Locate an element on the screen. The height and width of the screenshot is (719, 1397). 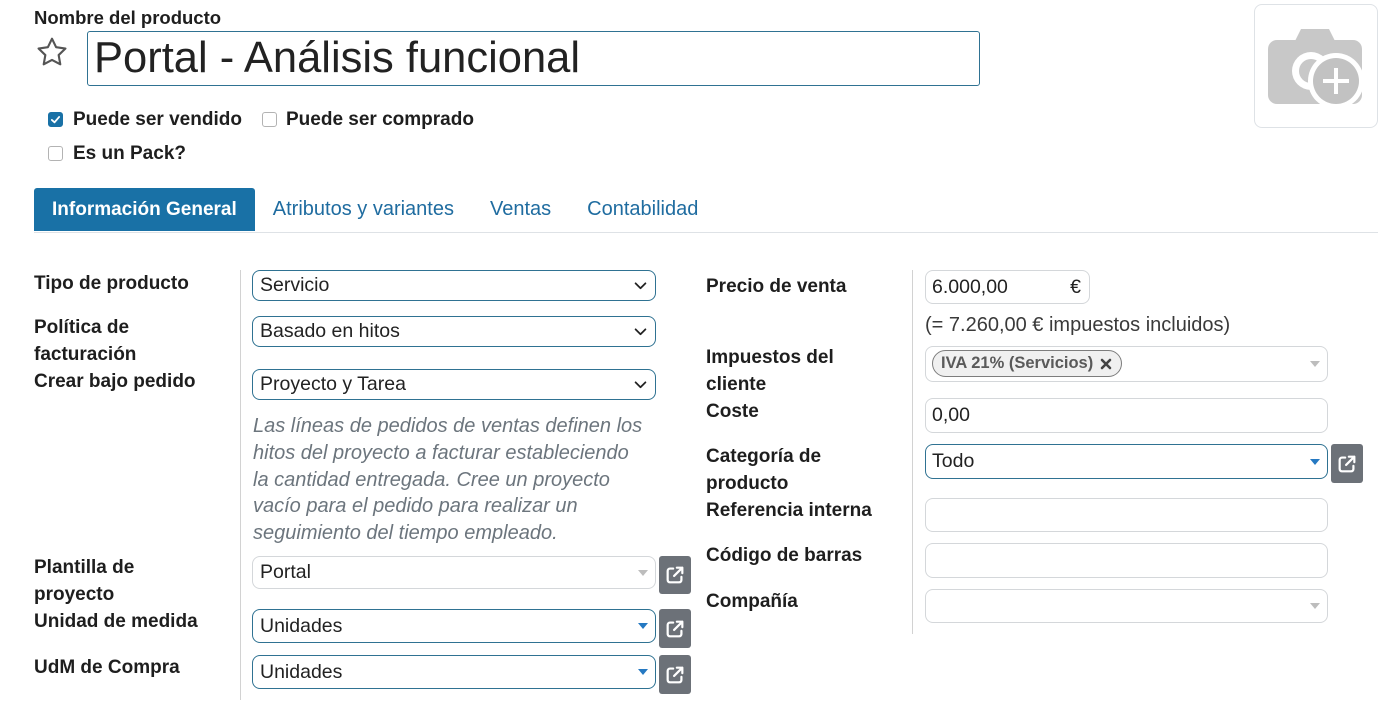
tax-tag: IVA 21% (Servicios) is located at coordinates (1027, 363).